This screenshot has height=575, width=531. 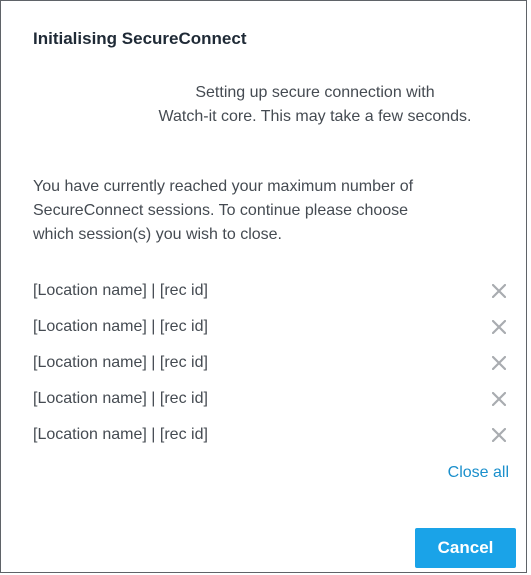 I want to click on close-all-link: Close all, so click(x=478, y=473).